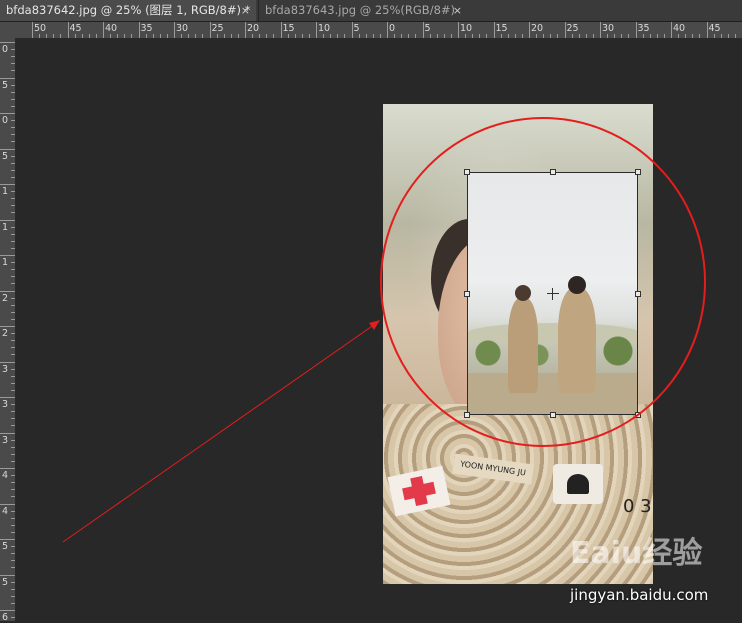 The image size is (742, 623). What do you see at coordinates (8, 30) in the screenshot?
I see `ruler-origin` at bounding box center [8, 30].